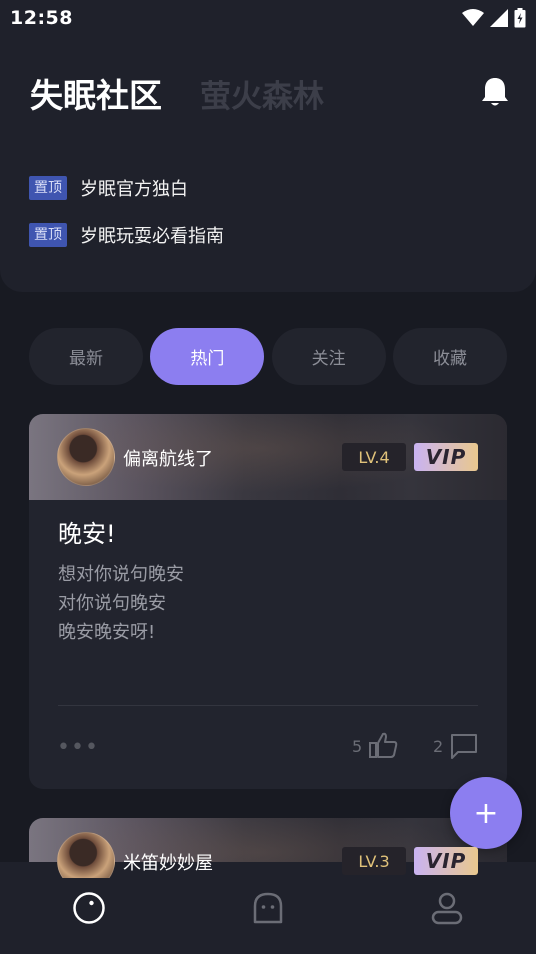  I want to click on header: 失眠社区 萤火森林, so click(270, 93).